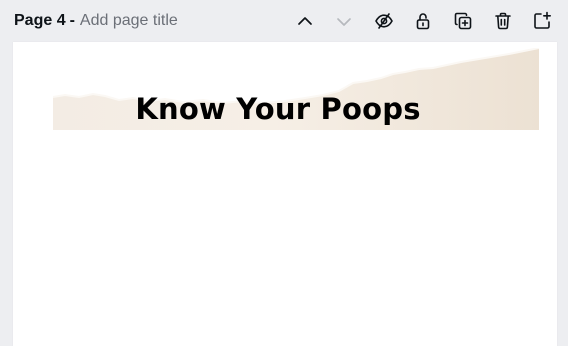 Image resolution: width=568 pixels, height=346 pixels. I want to click on duplicate-page-icon, so click(463, 21).